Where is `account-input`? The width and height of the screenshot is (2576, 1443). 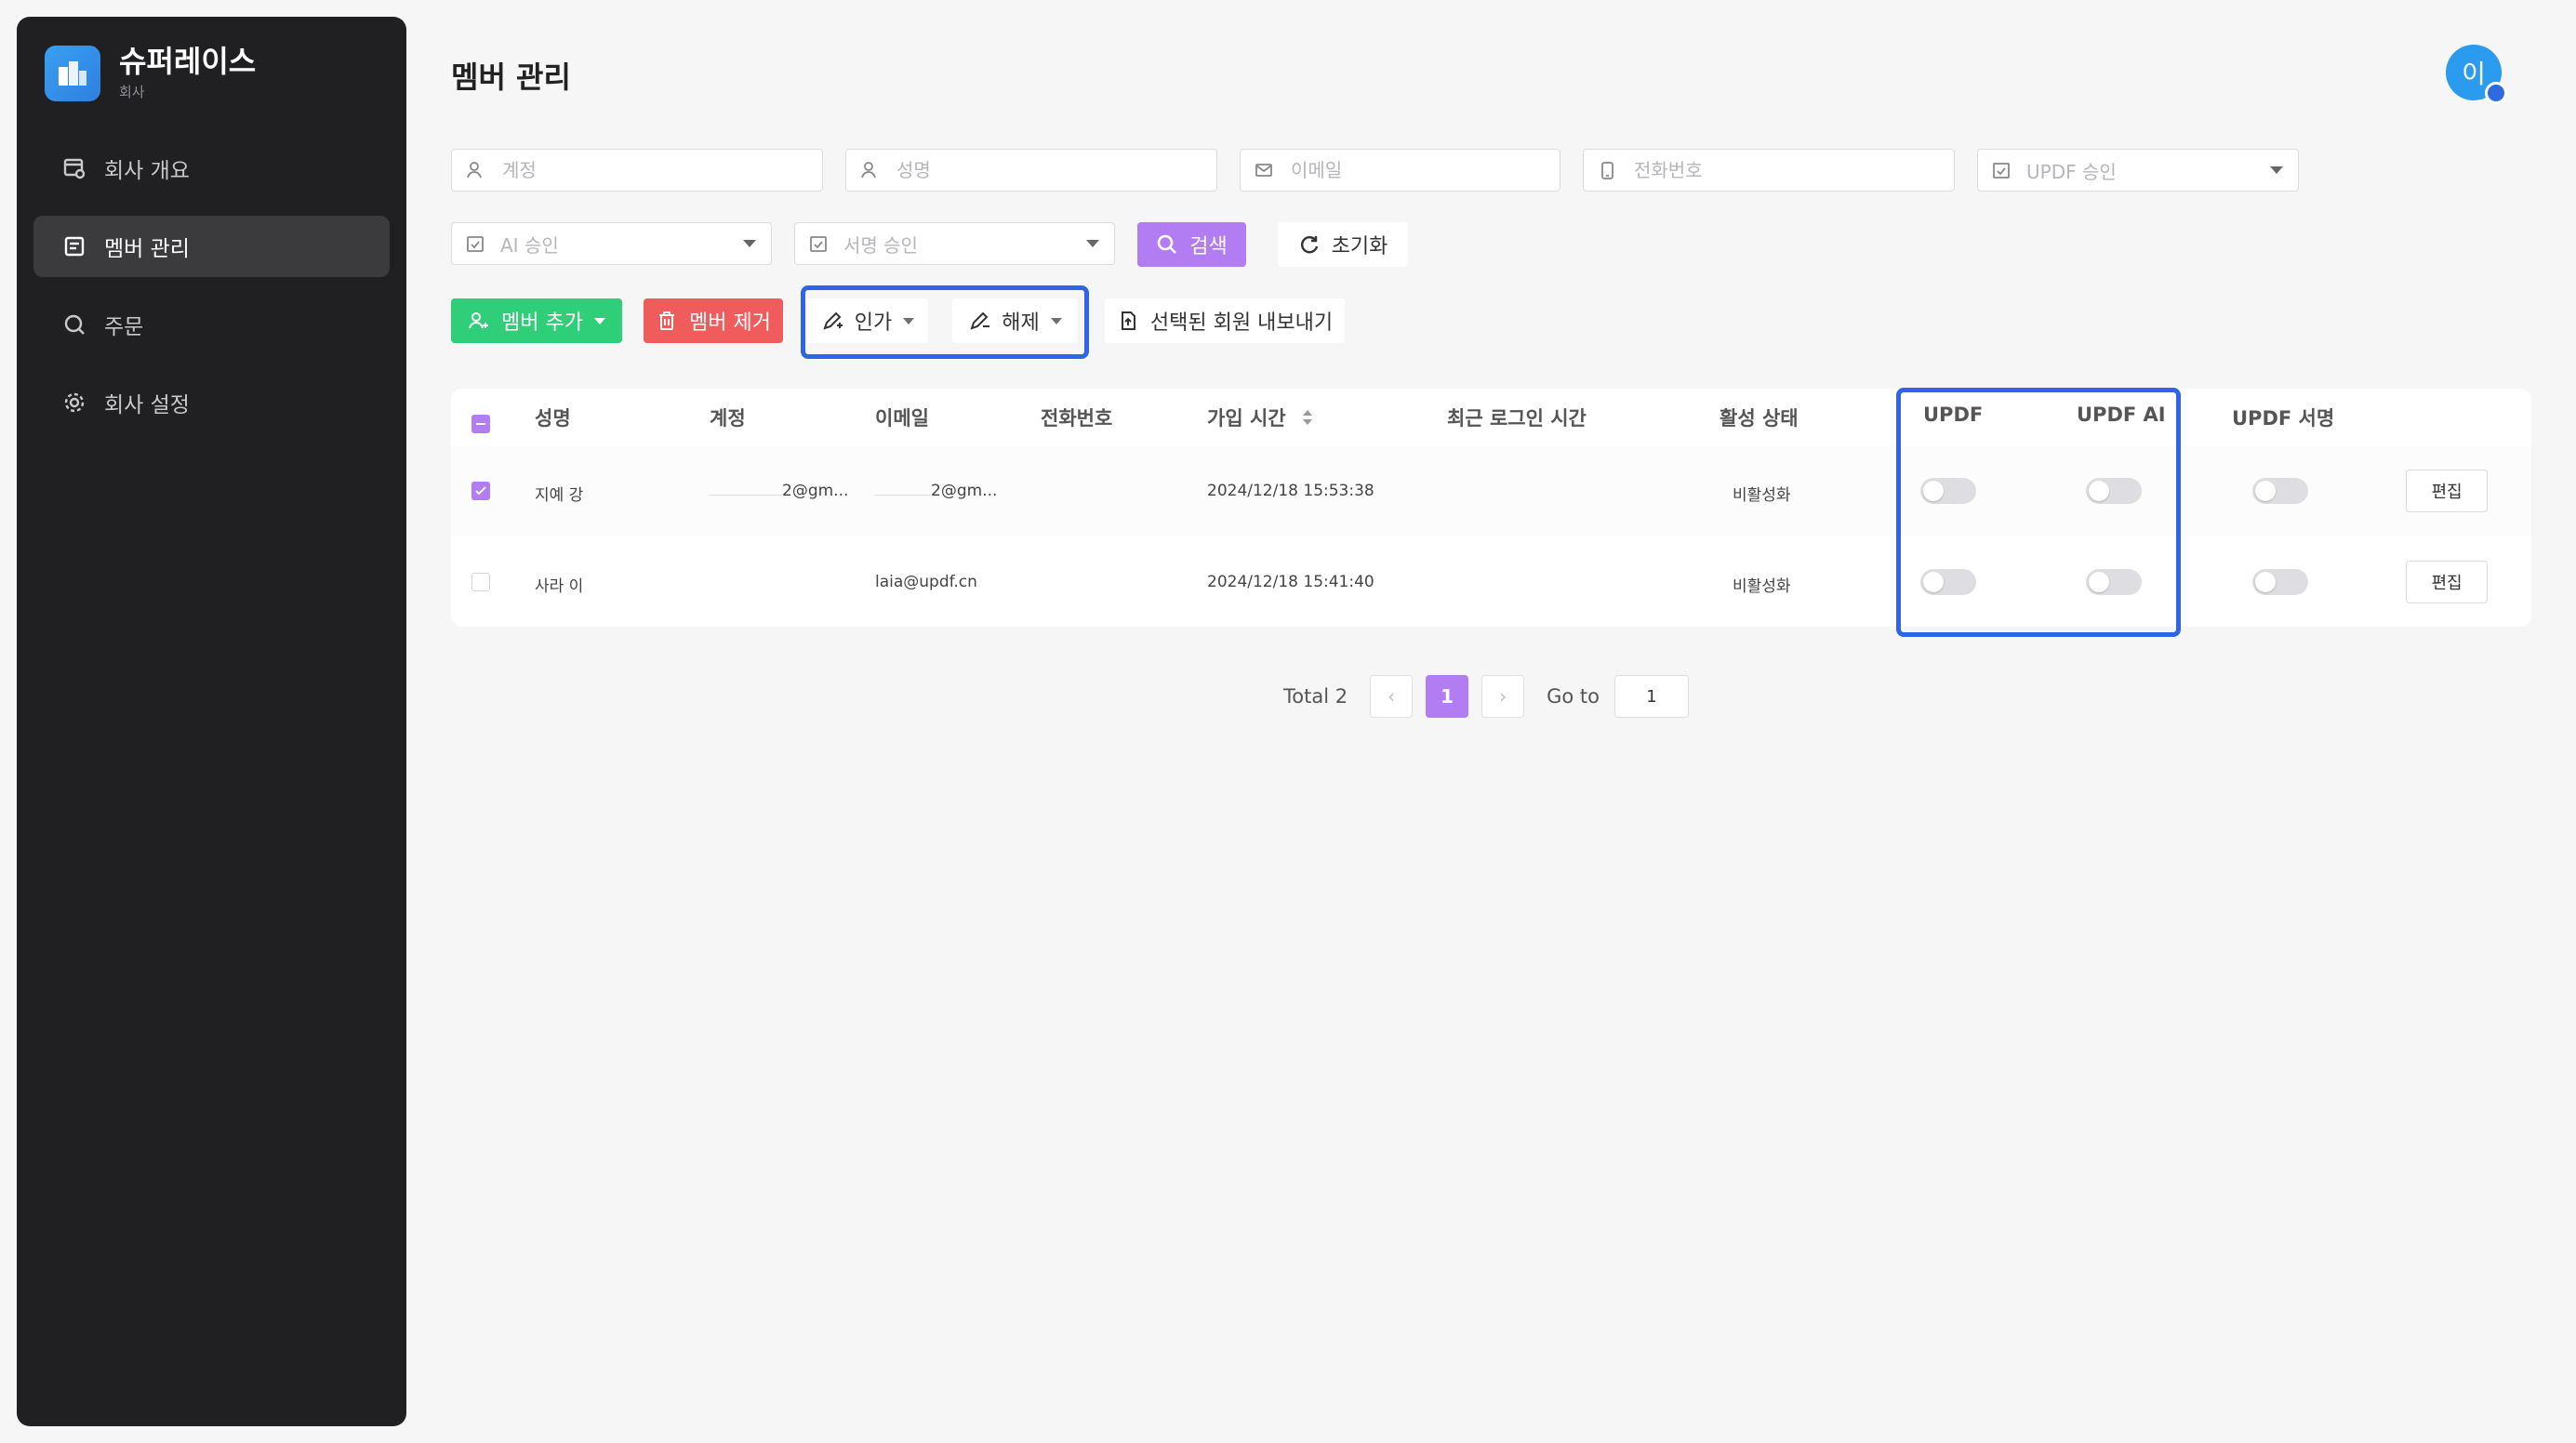 account-input is located at coordinates (661, 170).